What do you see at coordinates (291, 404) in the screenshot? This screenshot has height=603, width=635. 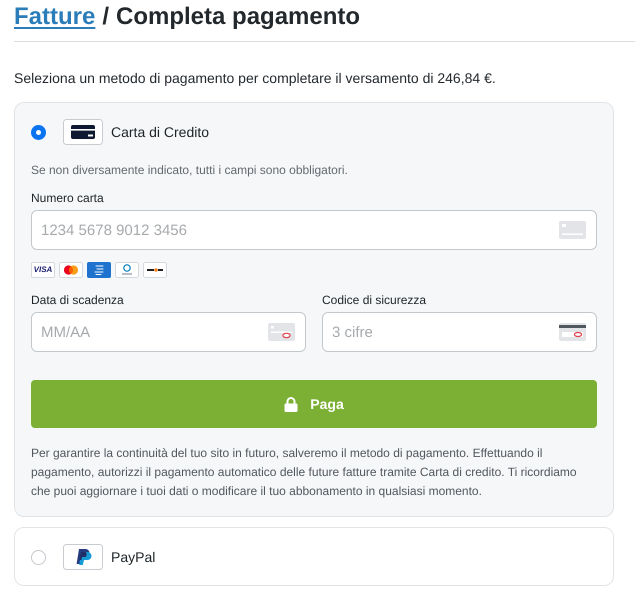 I see `lock-icon` at bounding box center [291, 404].